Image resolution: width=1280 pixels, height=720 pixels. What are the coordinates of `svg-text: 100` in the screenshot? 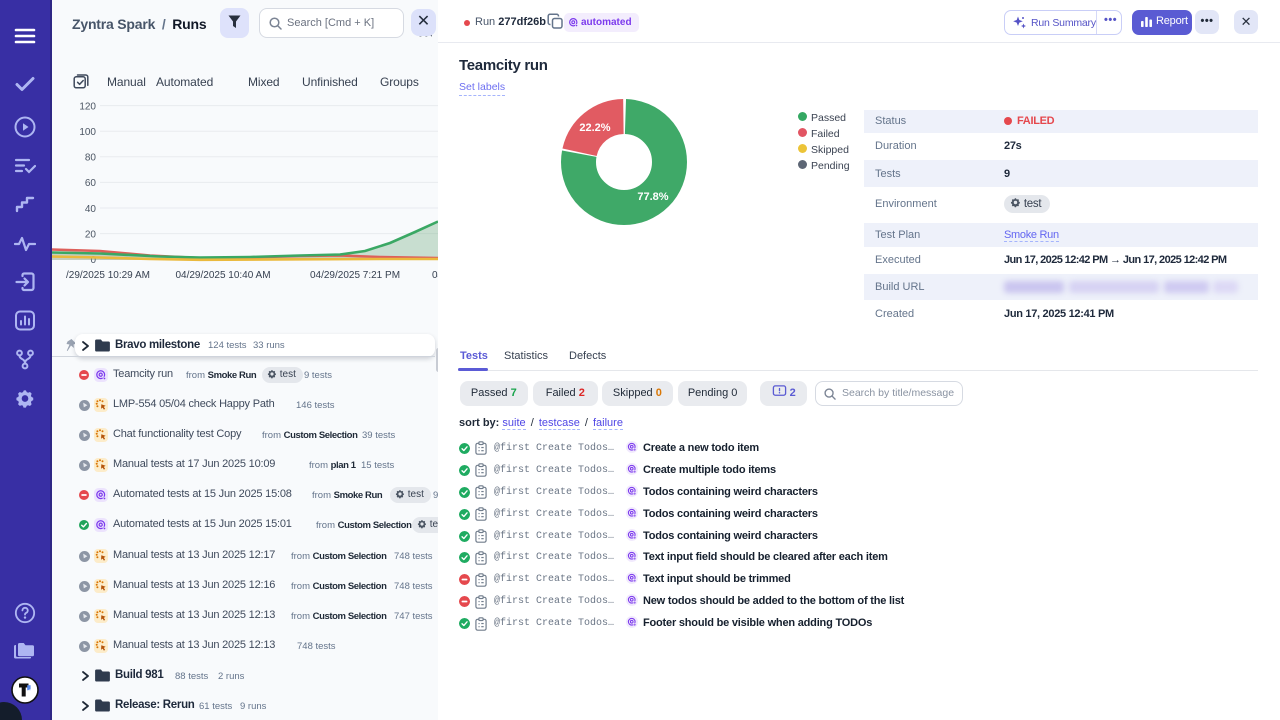 It's located at (87, 132).